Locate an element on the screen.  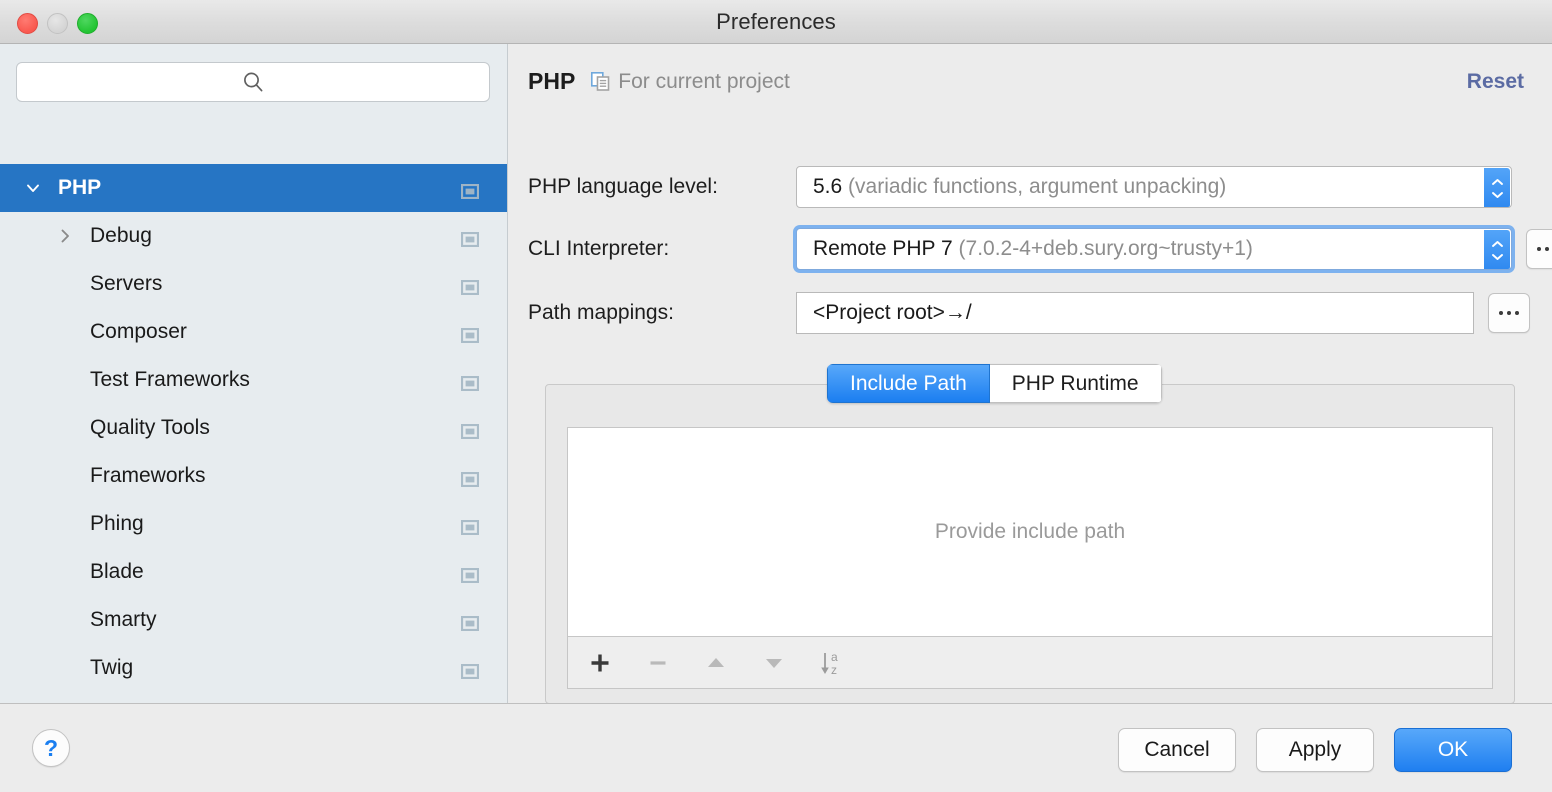
minus-icon is located at coordinates (658, 662).